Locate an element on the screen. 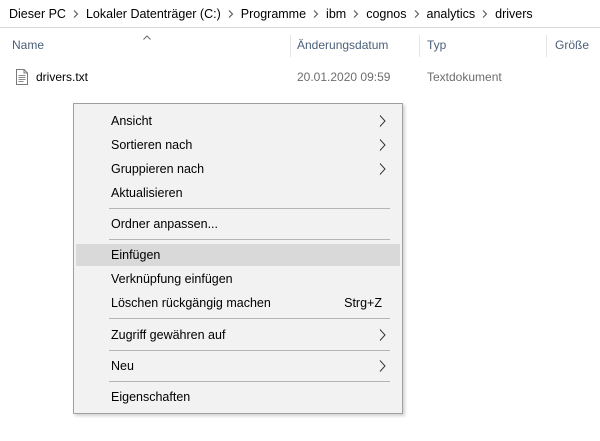  menu-item-label: Verknüpfung einfügen is located at coordinates (172, 279).